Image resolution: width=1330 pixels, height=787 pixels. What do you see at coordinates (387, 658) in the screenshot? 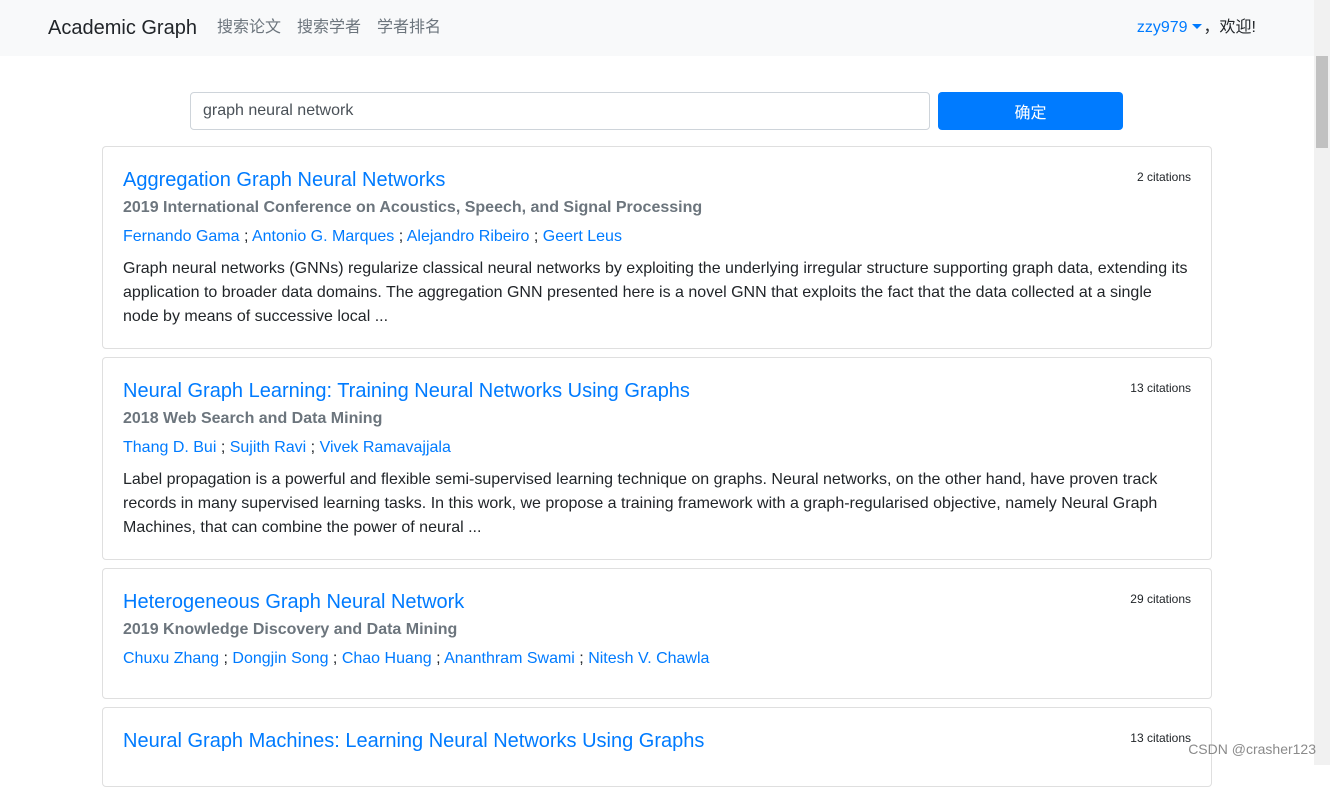
I see `author-link: Chao Huang` at bounding box center [387, 658].